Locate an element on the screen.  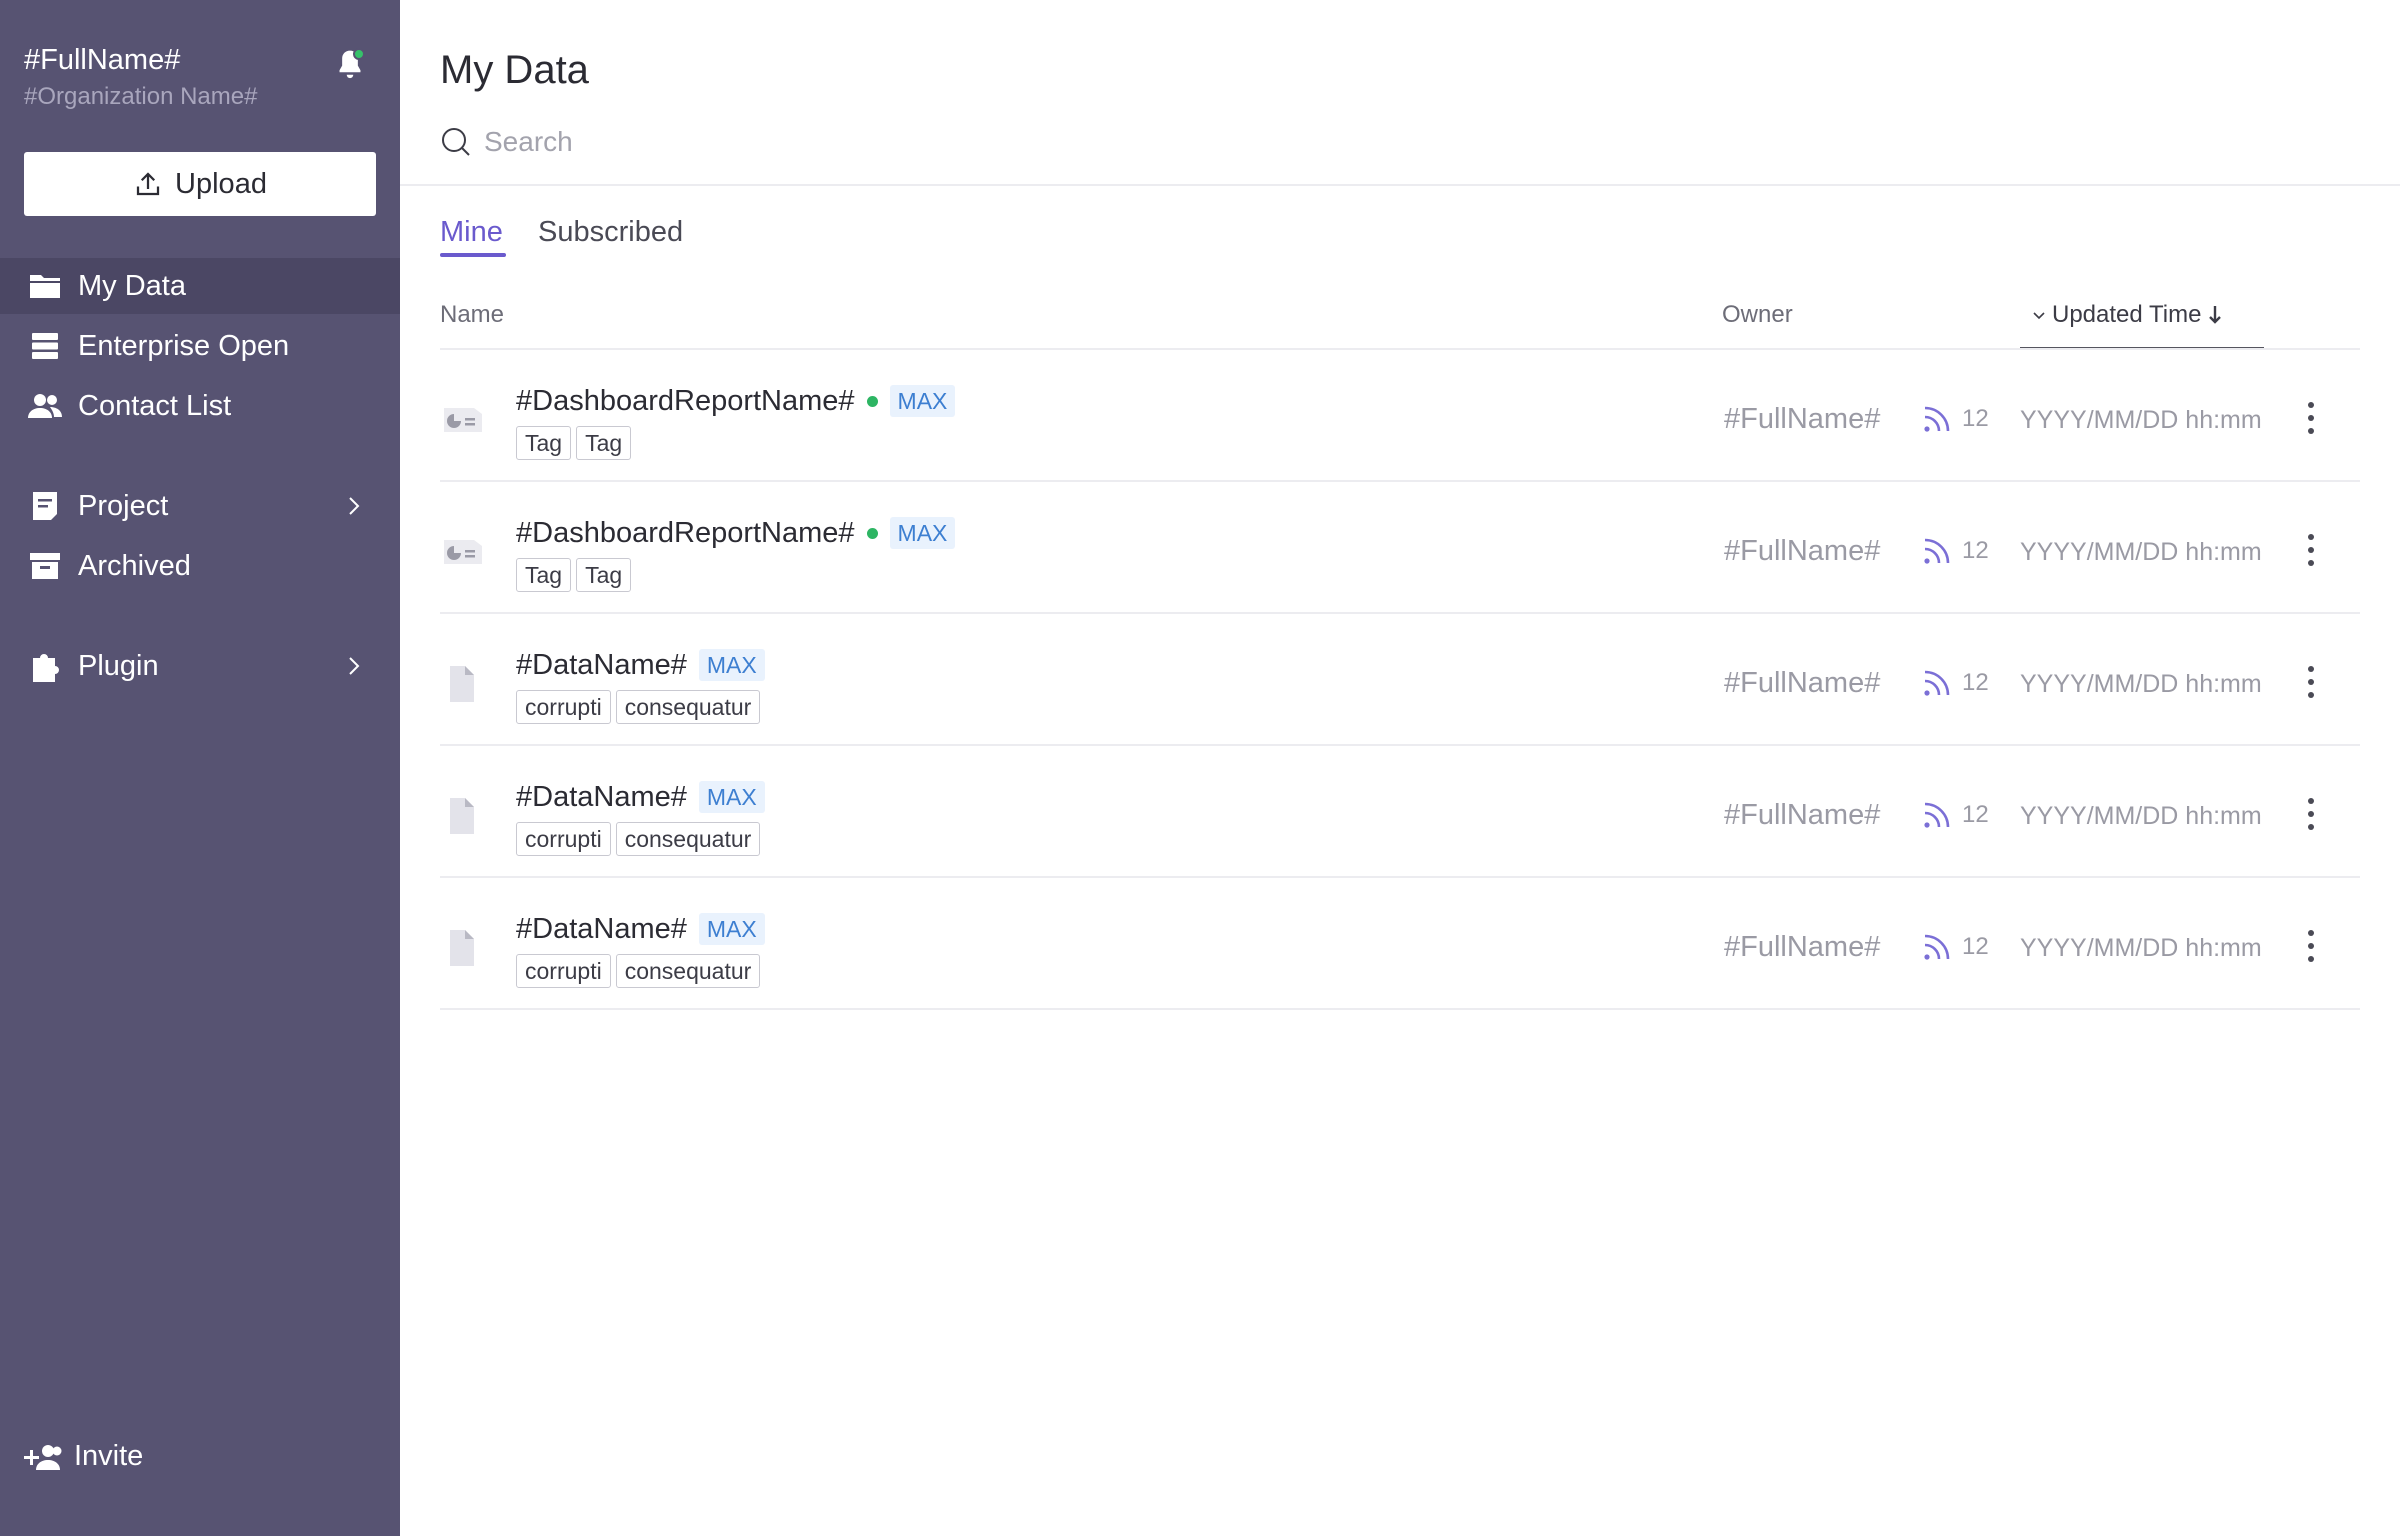
search-bar is located at coordinates (790, 142).